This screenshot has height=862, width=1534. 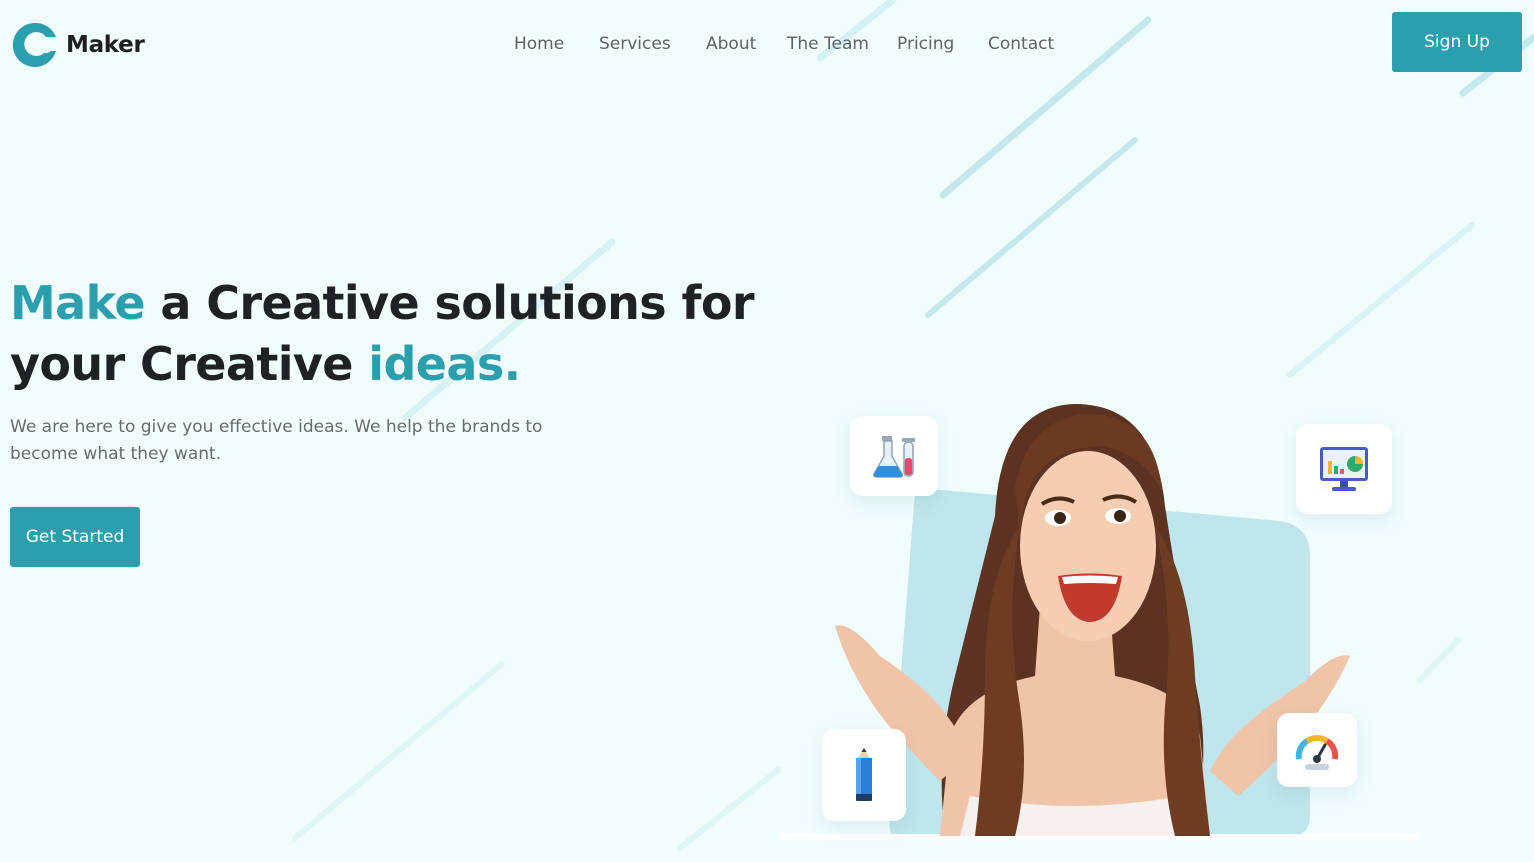 I want to click on signup-button: Sign Up, so click(x=1457, y=42).